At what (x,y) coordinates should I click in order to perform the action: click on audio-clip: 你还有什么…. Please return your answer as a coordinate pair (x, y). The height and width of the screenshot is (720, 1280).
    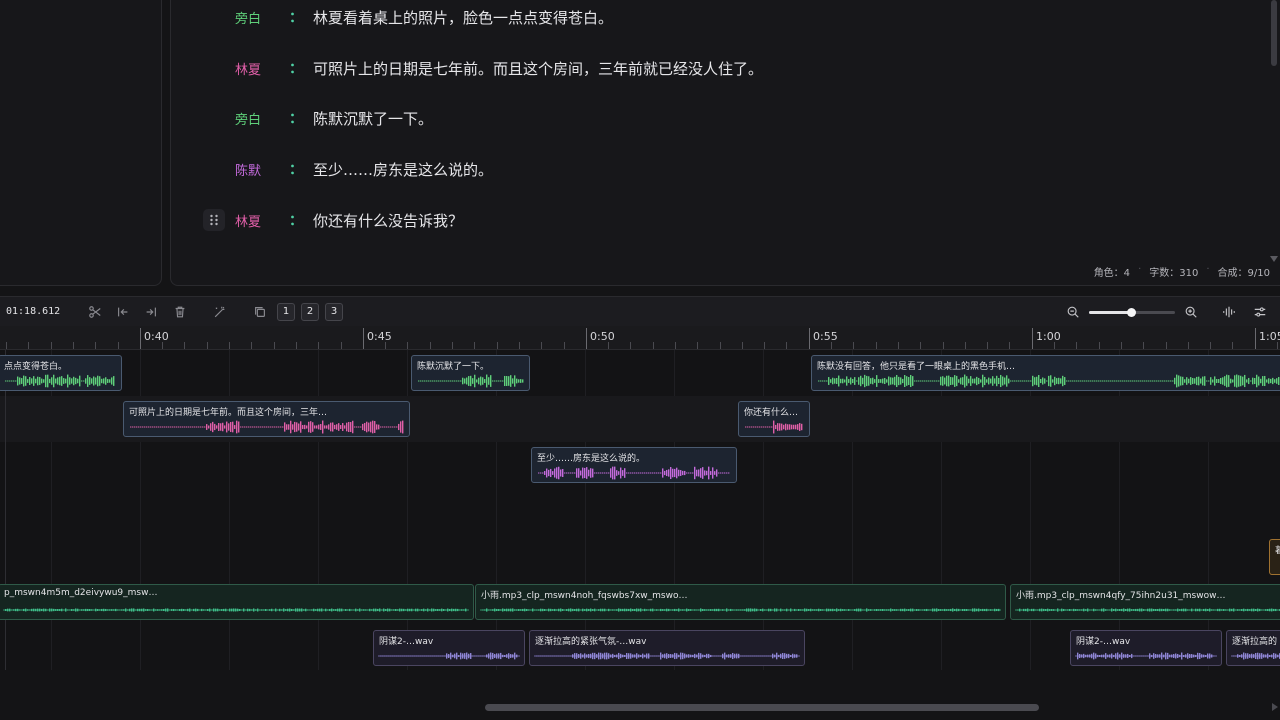
    Looking at the image, I should click on (774, 419).